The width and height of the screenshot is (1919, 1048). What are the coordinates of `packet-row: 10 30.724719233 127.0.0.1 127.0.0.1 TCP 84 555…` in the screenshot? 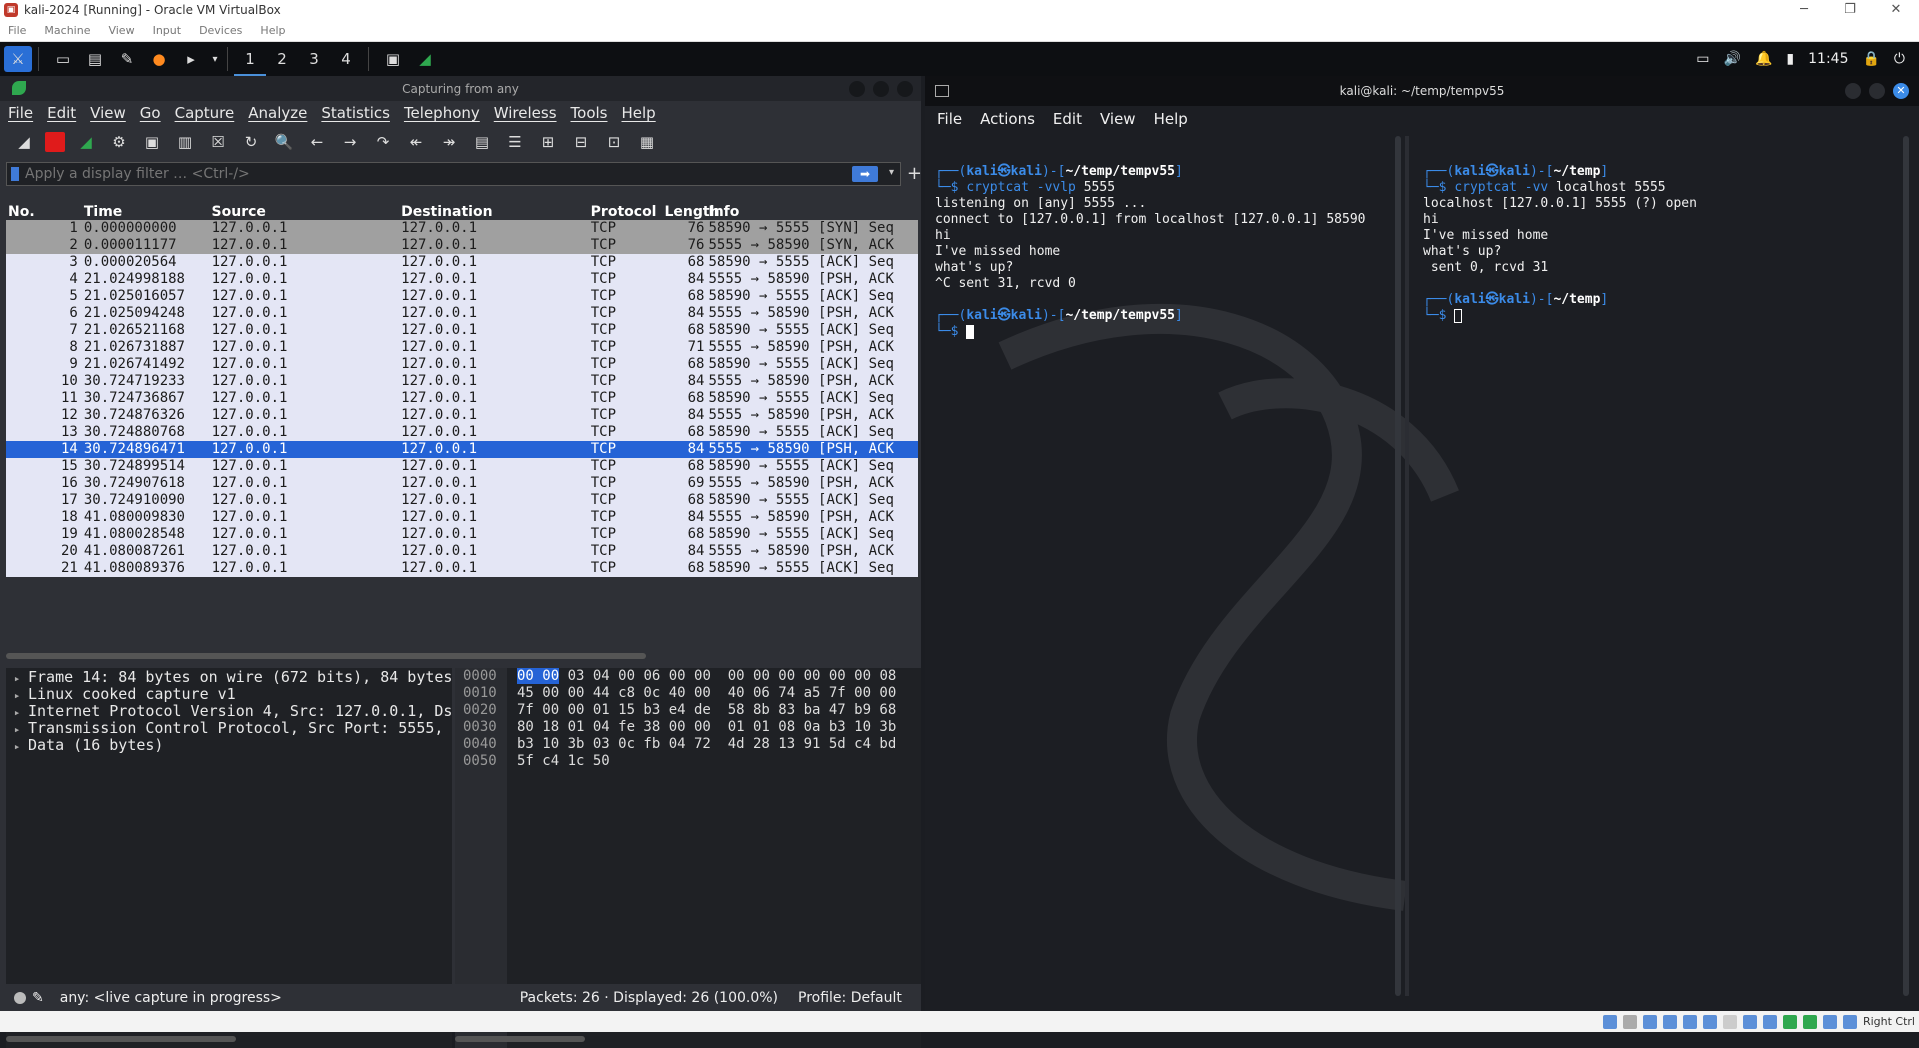 It's located at (462, 381).